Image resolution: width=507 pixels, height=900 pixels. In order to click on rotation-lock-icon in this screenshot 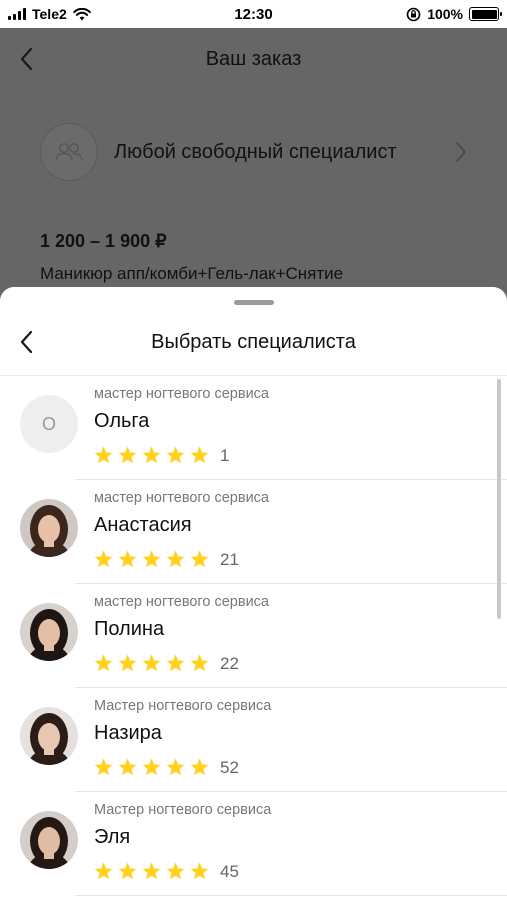, I will do `click(413, 14)`.